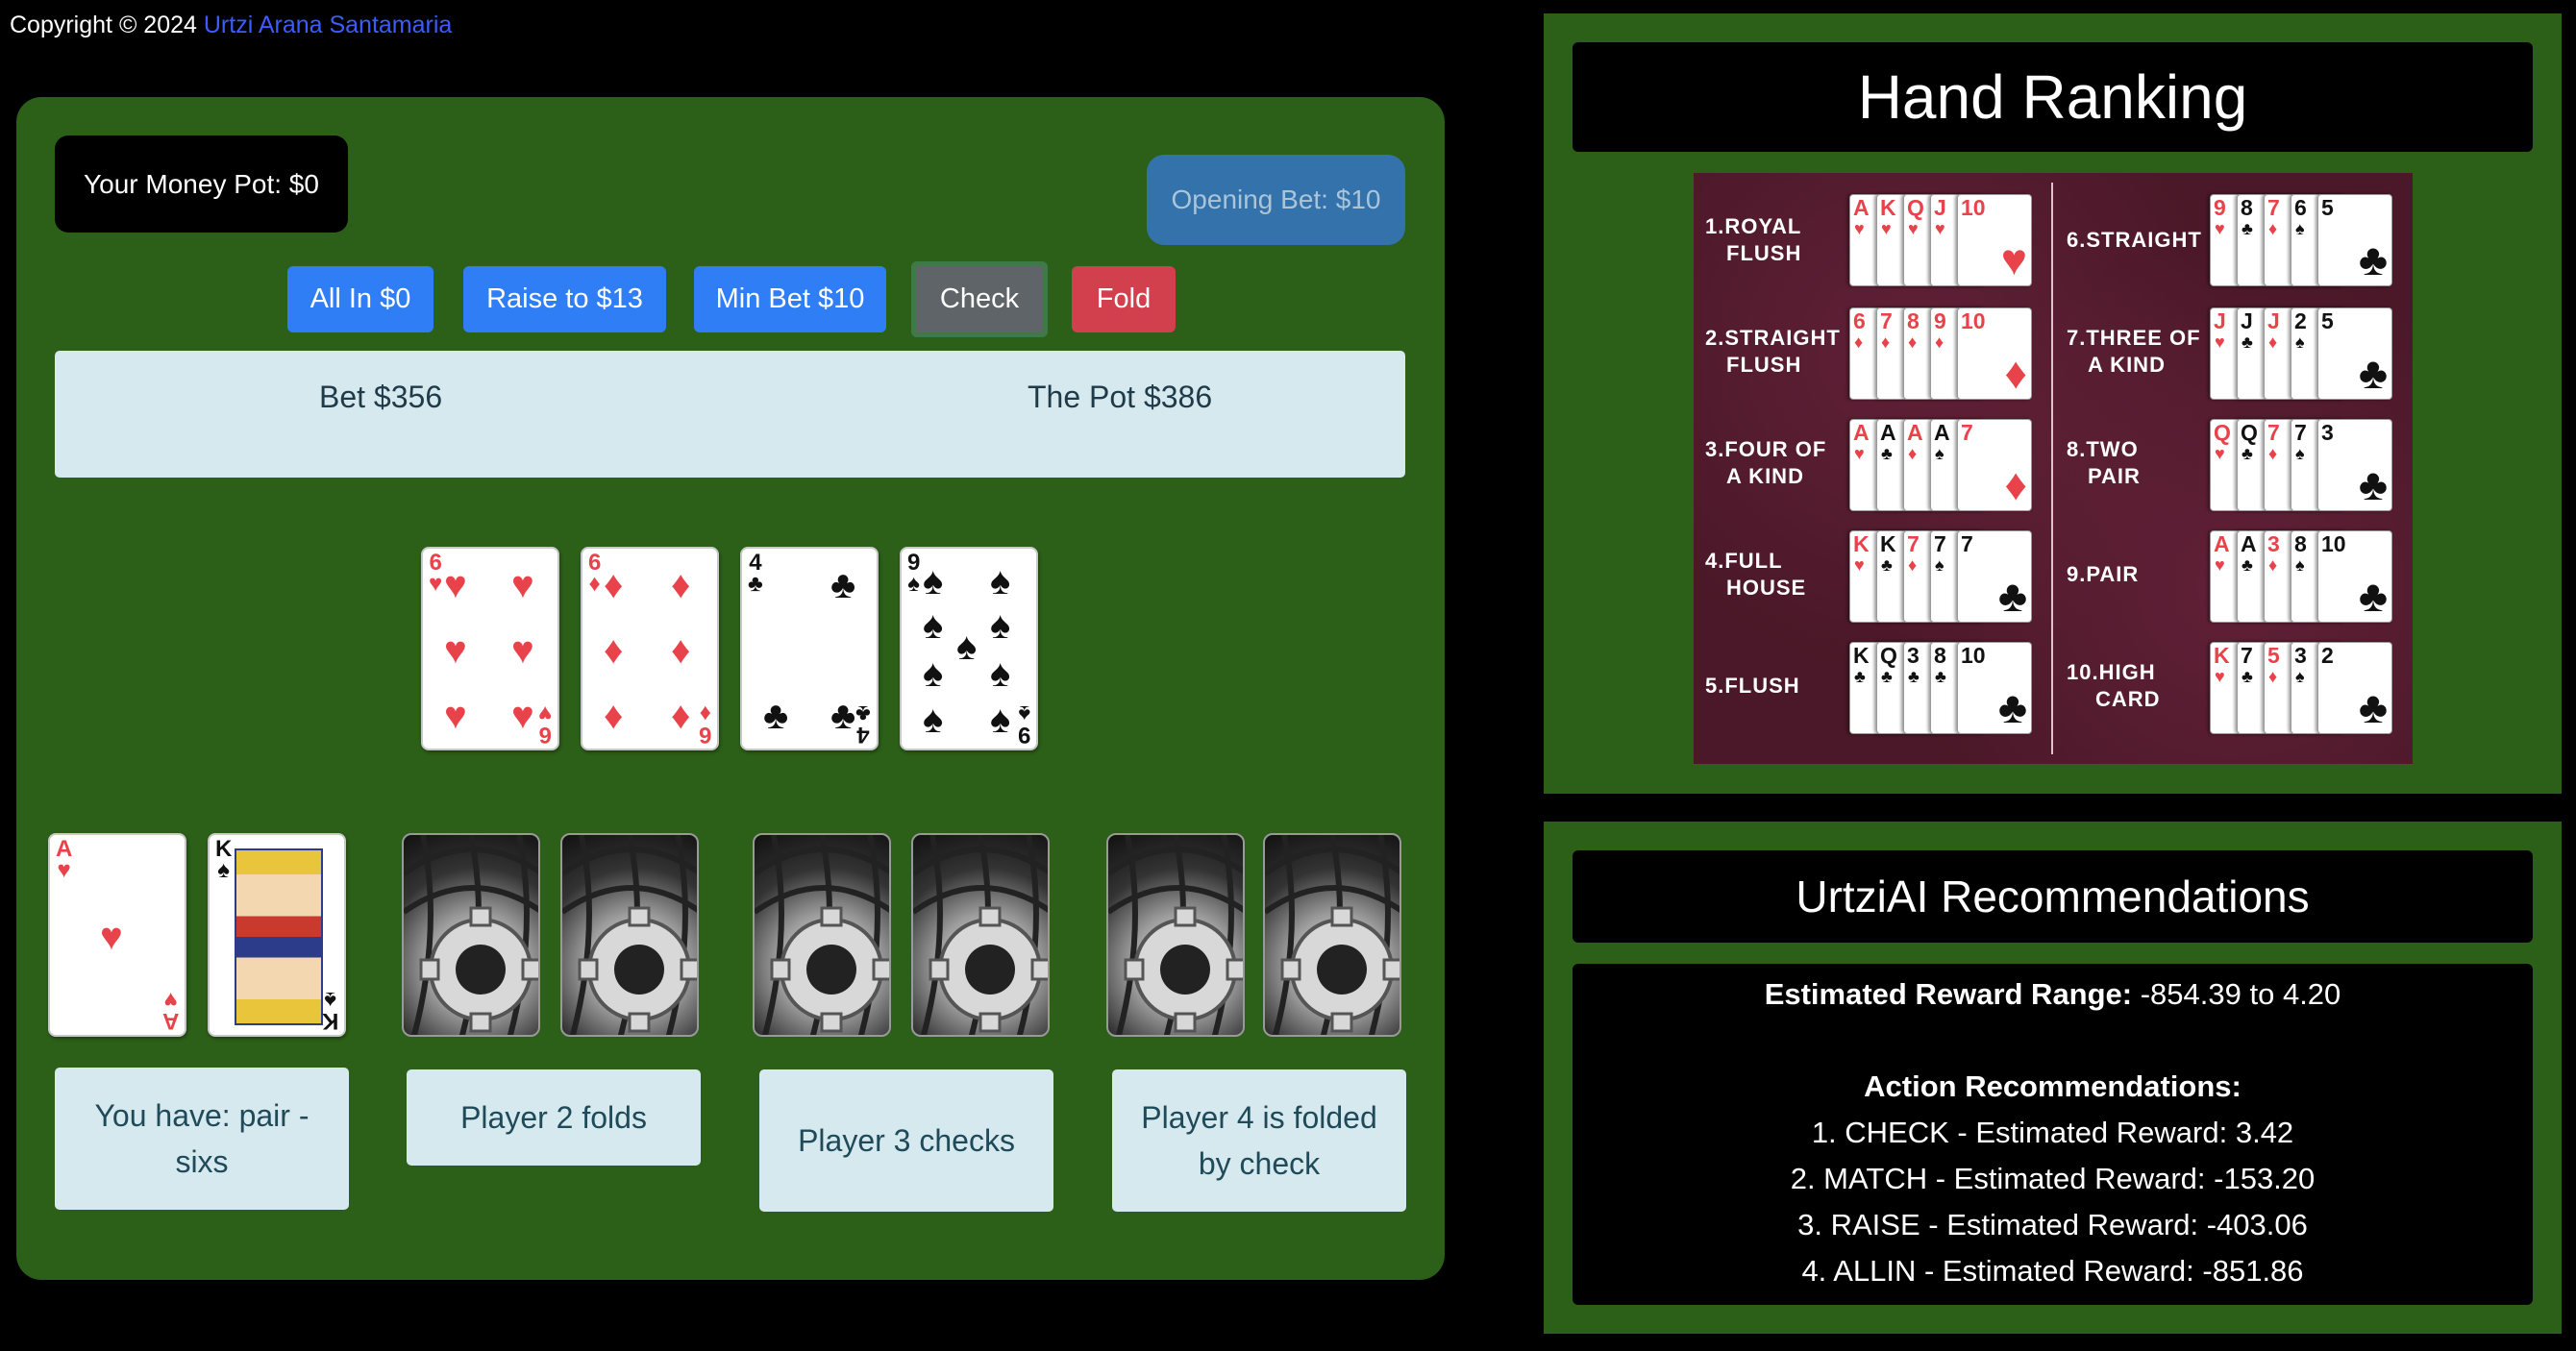 Image resolution: width=2576 pixels, height=1351 pixels. I want to click on rank-label-royal-flush: 1.ROYAL FLUSH, so click(1753, 239).